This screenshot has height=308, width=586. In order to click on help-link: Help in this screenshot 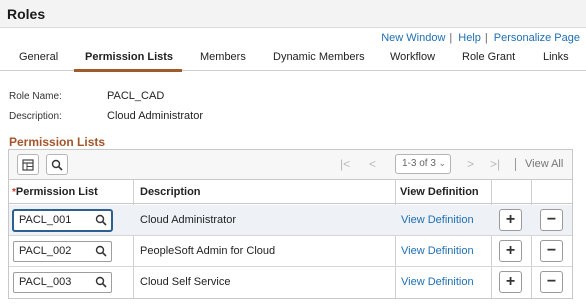, I will do `click(469, 38)`.